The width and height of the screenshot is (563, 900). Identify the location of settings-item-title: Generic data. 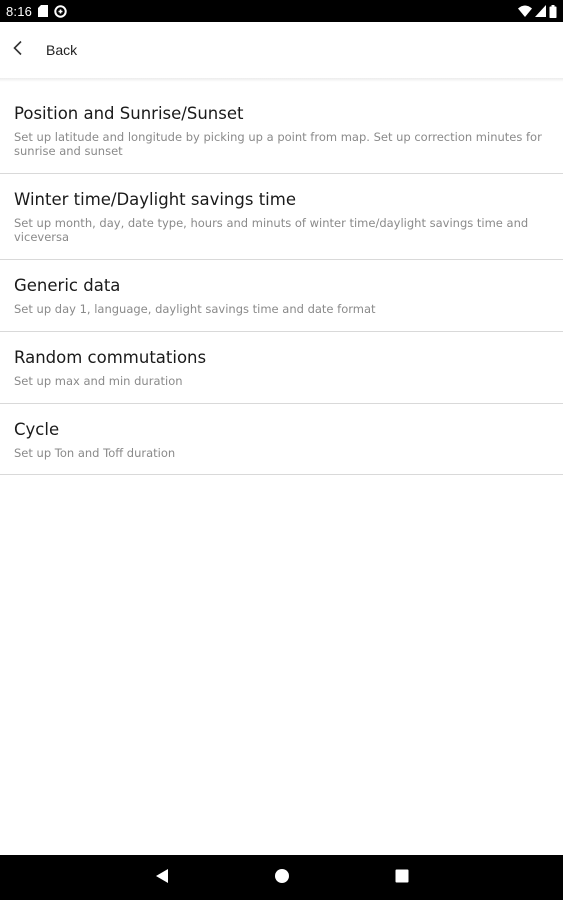
(67, 285).